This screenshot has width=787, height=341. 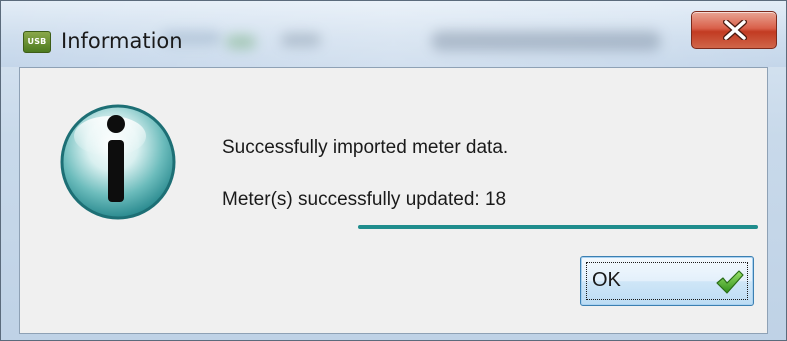 I want to click on close-button, so click(x=734, y=30).